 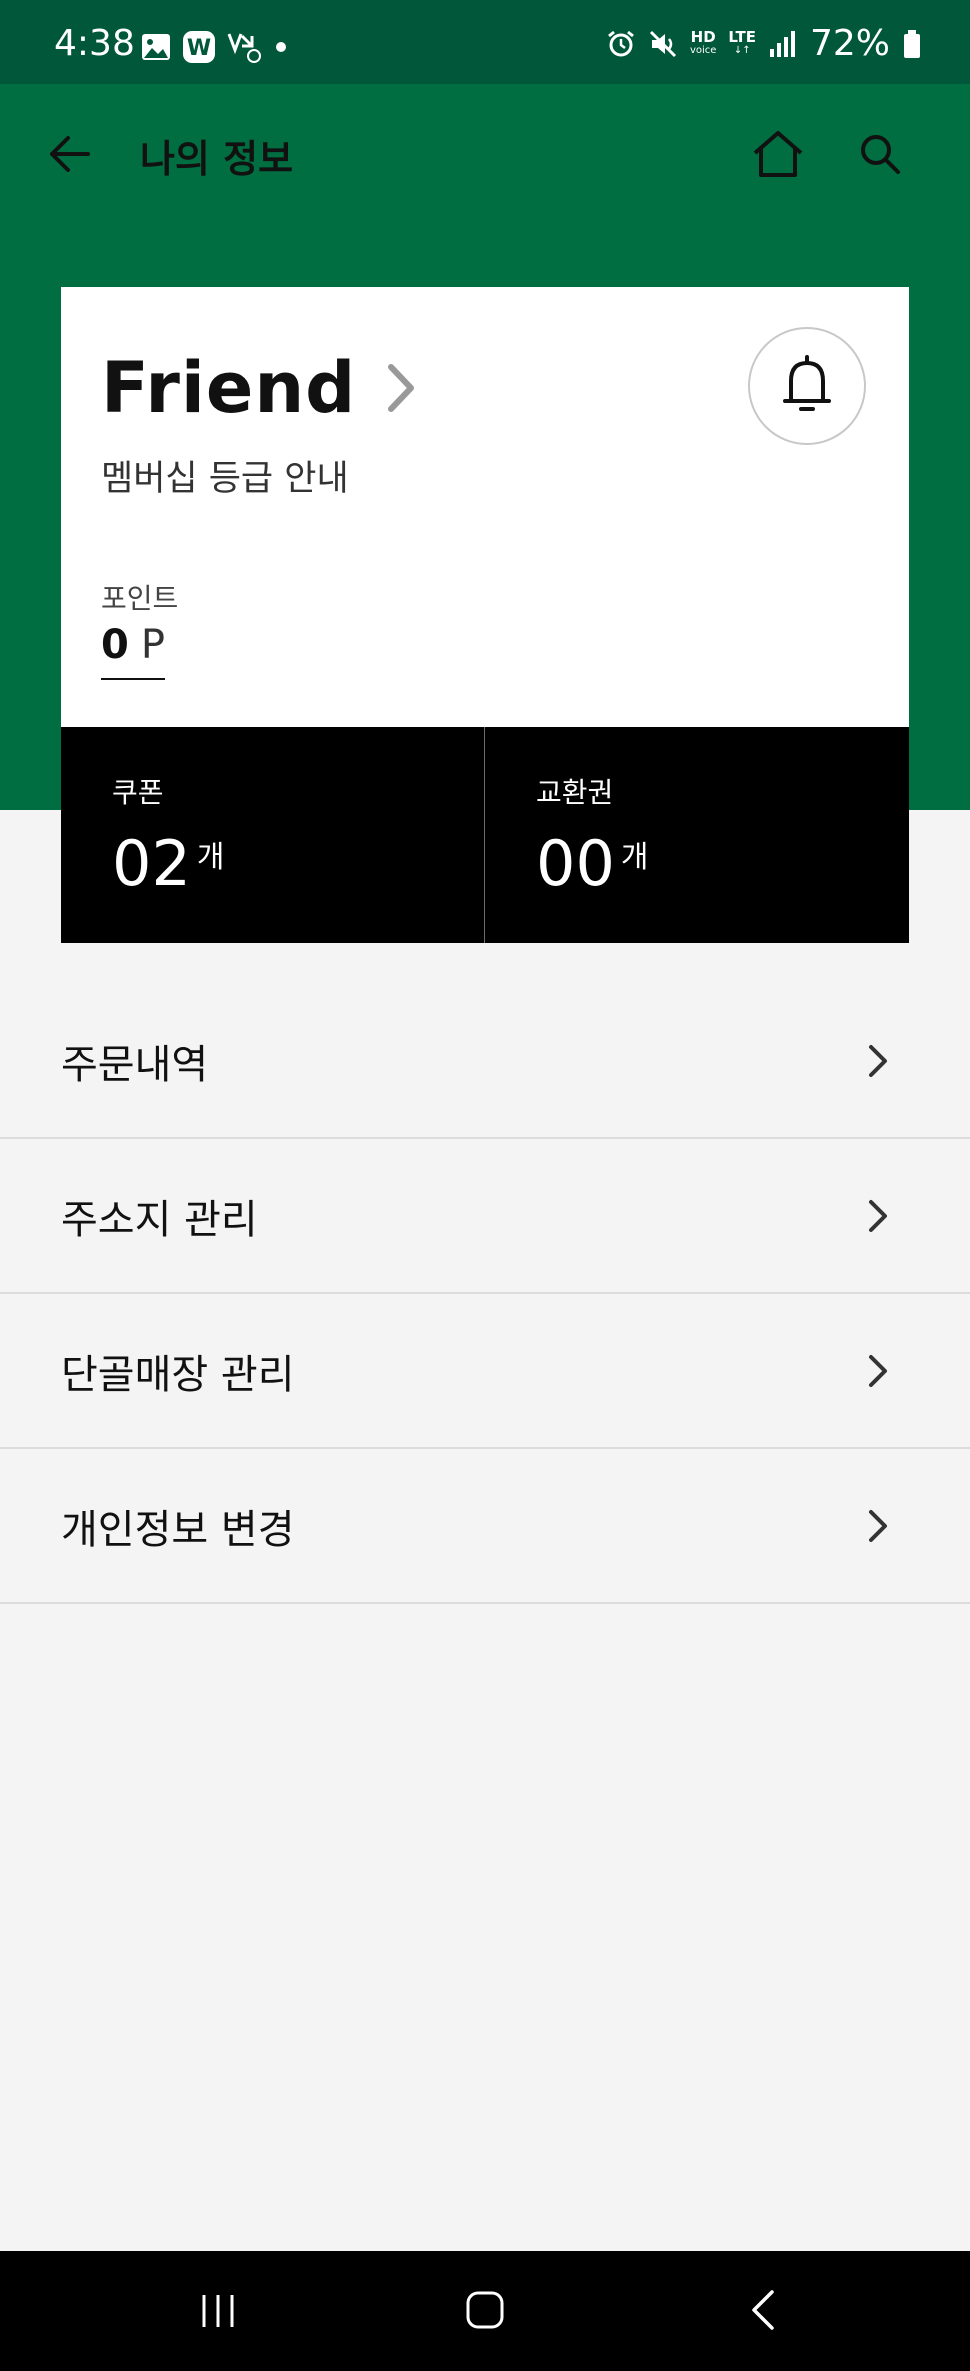 I want to click on page-title: 나의 정보, so click(x=217, y=159).